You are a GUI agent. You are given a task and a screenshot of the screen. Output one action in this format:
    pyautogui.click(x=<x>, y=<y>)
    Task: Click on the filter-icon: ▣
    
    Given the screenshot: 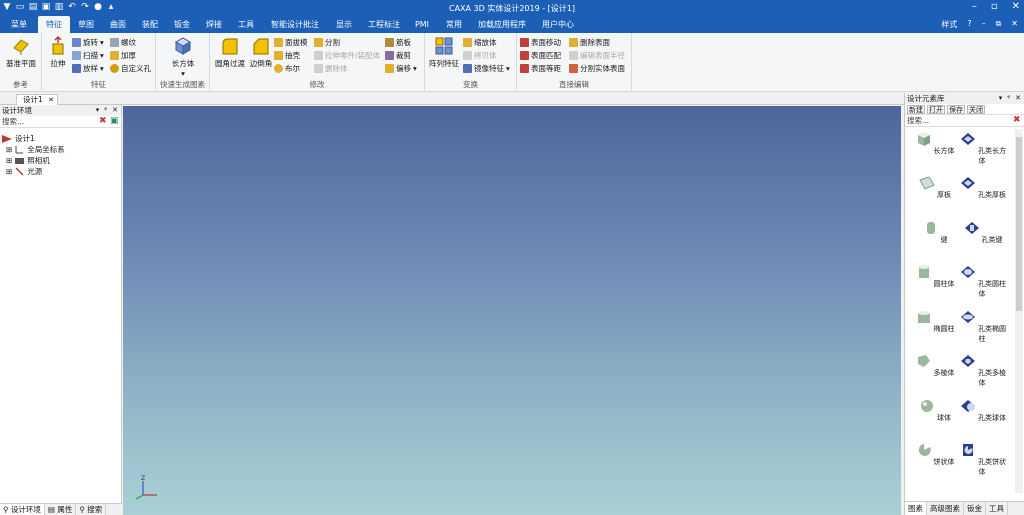 What is the action you would take?
    pyautogui.click(x=114, y=121)
    